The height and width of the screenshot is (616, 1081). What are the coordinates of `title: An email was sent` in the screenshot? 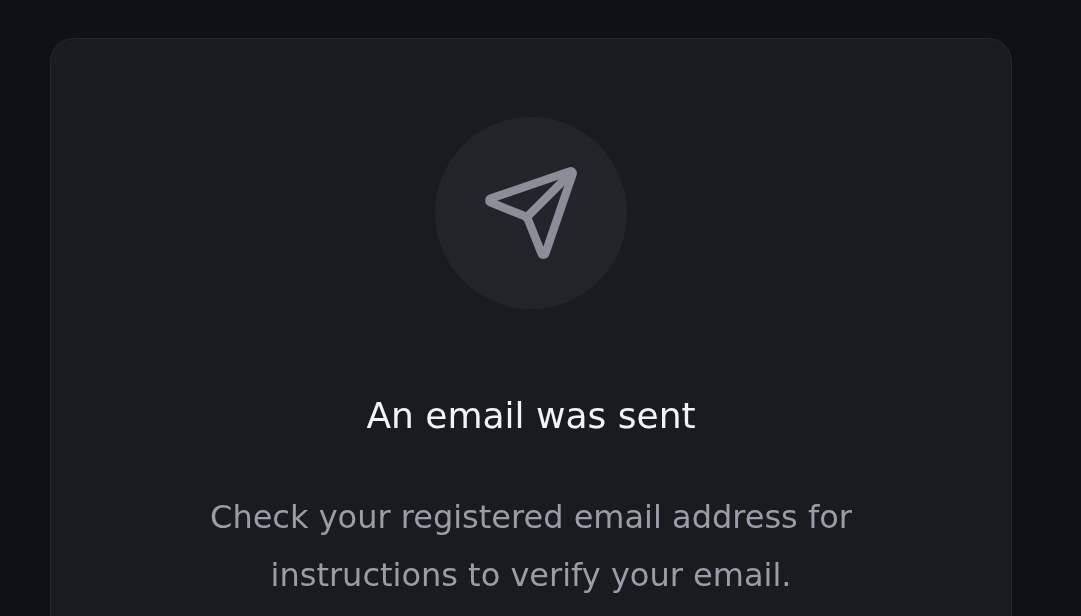 It's located at (531, 415).